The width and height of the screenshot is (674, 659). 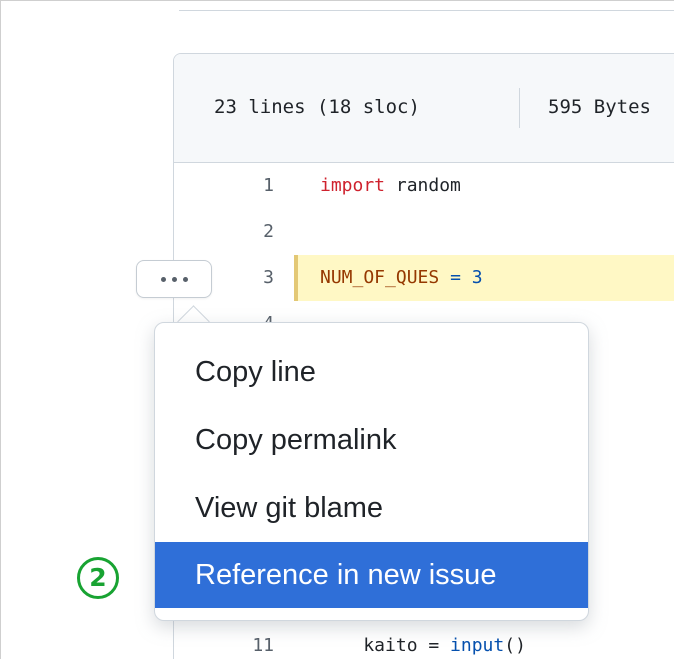 I want to click on code-text: NUM_OF_QUES = 3, so click(x=401, y=277).